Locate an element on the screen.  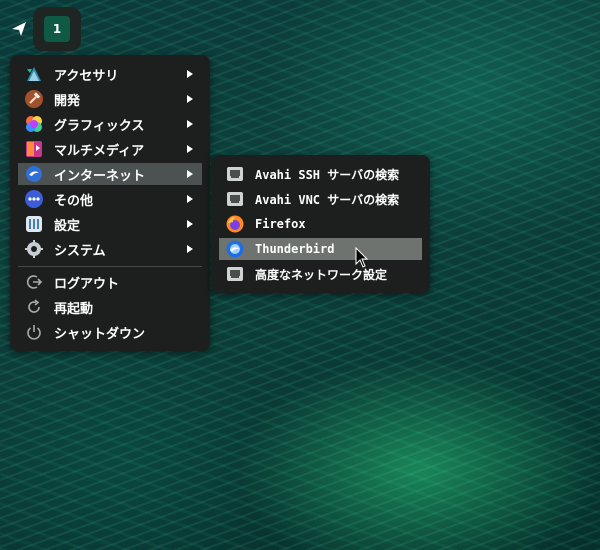
menu-item-shutdown: シャットダウン is located at coordinates (110, 332).